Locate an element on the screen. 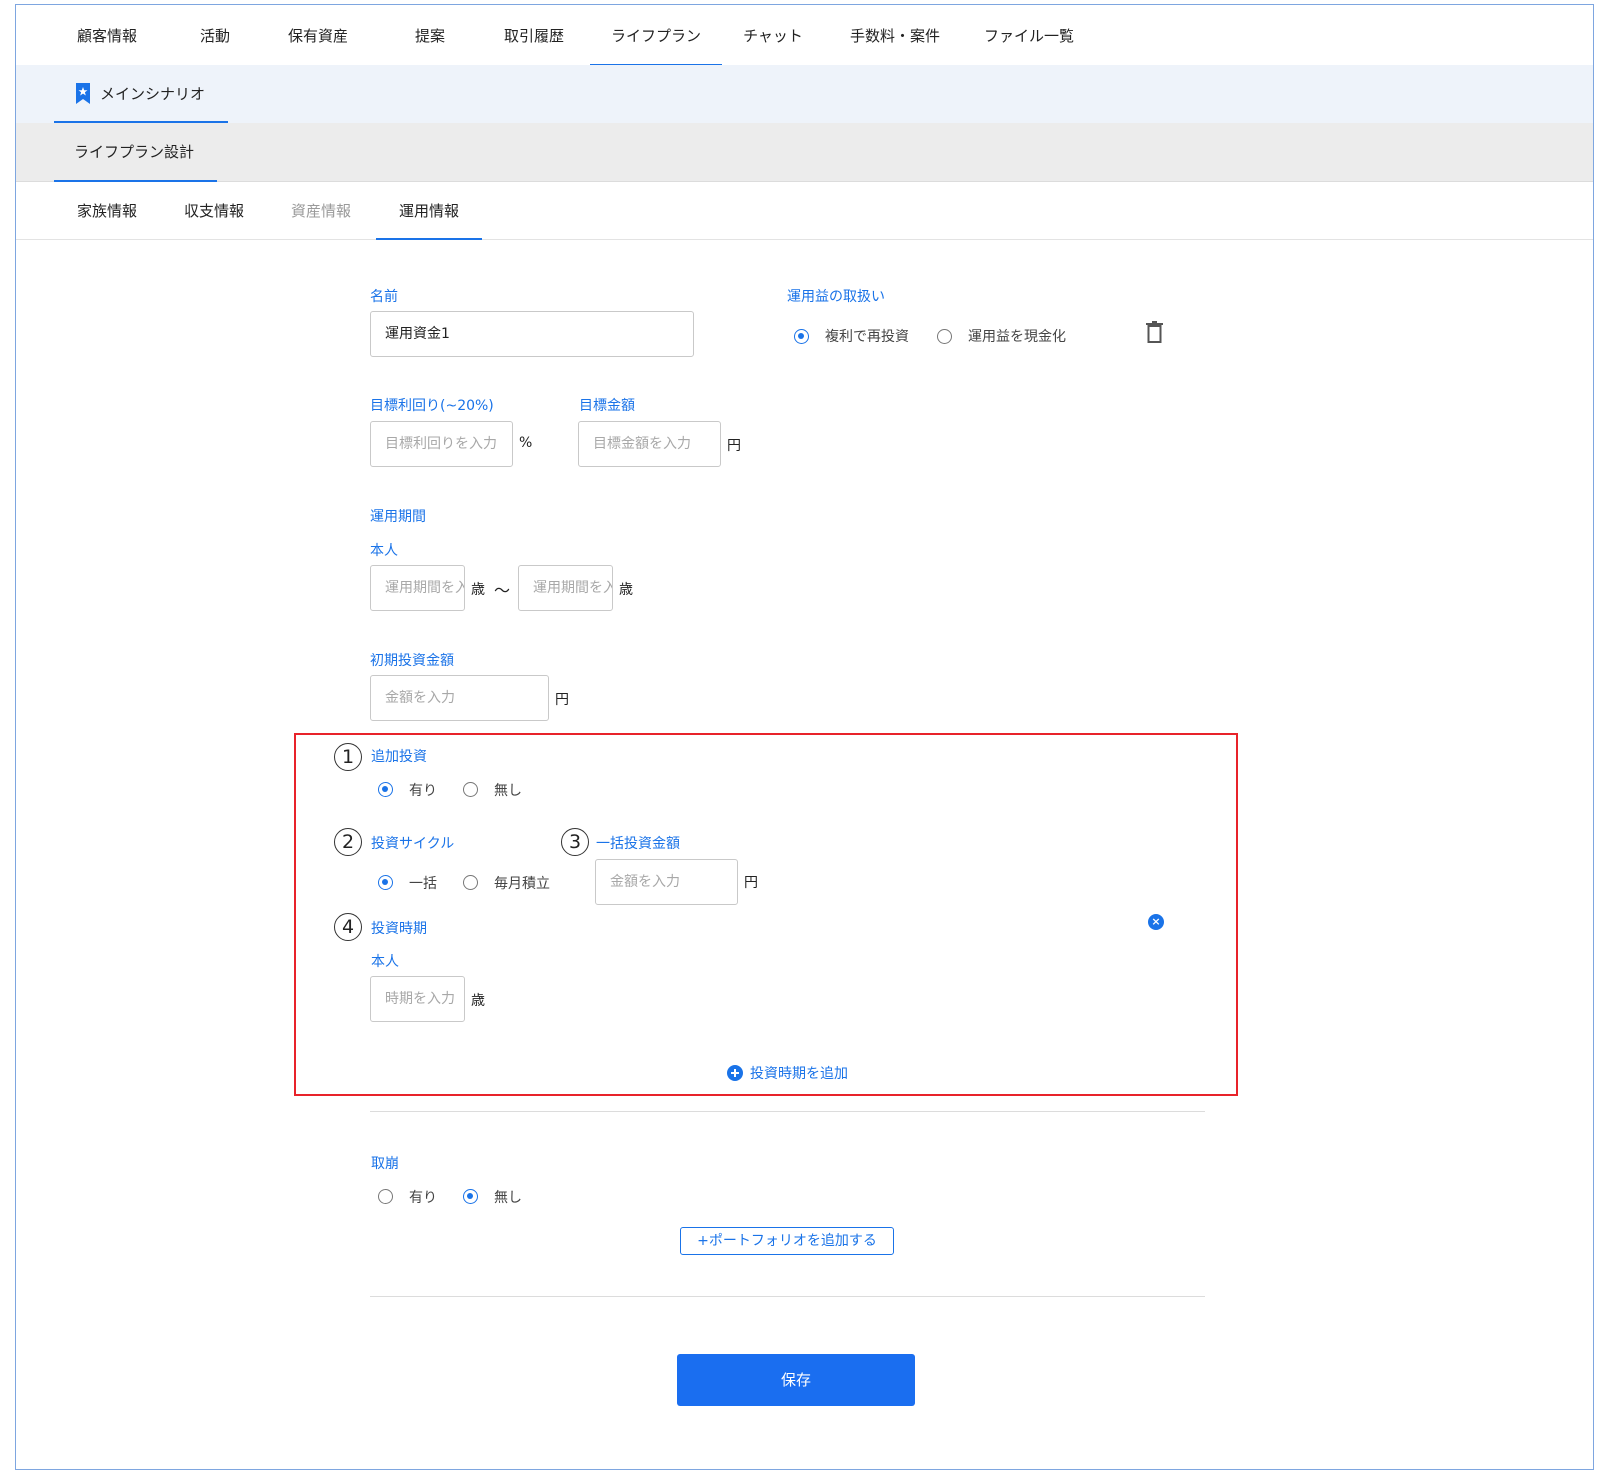 The image size is (1600, 1476). sub-tabs: 家族情報 収支情報 資産情報 運用情報 is located at coordinates (804, 210).